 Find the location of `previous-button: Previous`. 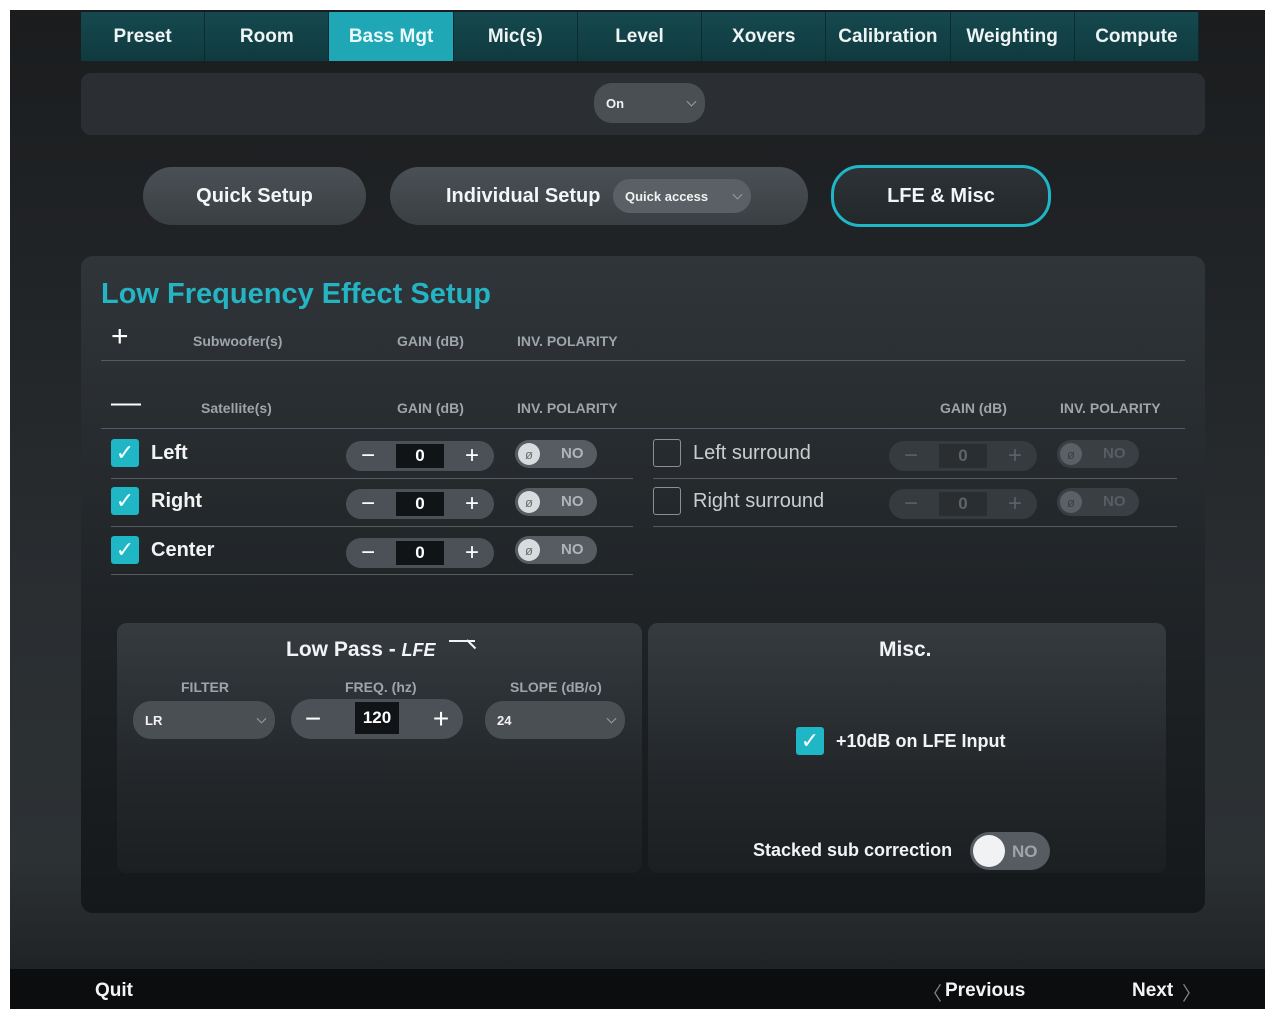

previous-button: Previous is located at coordinates (985, 991).